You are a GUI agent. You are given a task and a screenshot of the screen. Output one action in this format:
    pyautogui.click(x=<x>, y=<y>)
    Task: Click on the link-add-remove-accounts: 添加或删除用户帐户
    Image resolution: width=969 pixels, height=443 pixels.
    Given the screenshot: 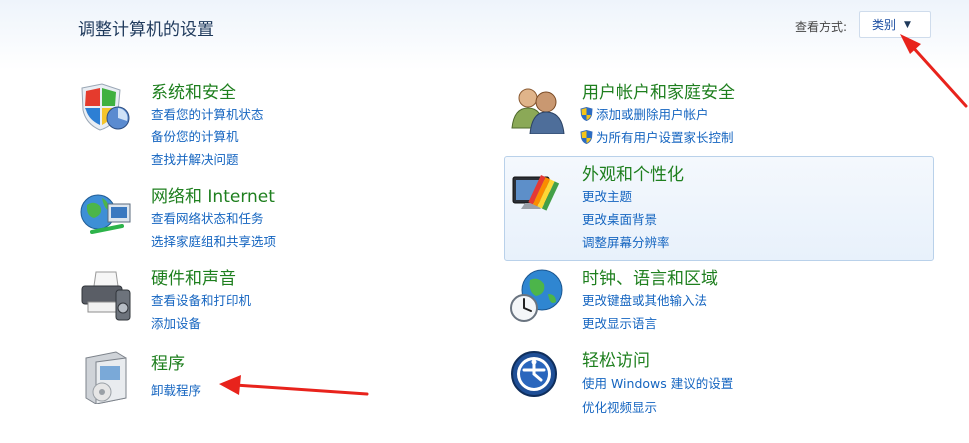 What is the action you would take?
    pyautogui.click(x=644, y=113)
    